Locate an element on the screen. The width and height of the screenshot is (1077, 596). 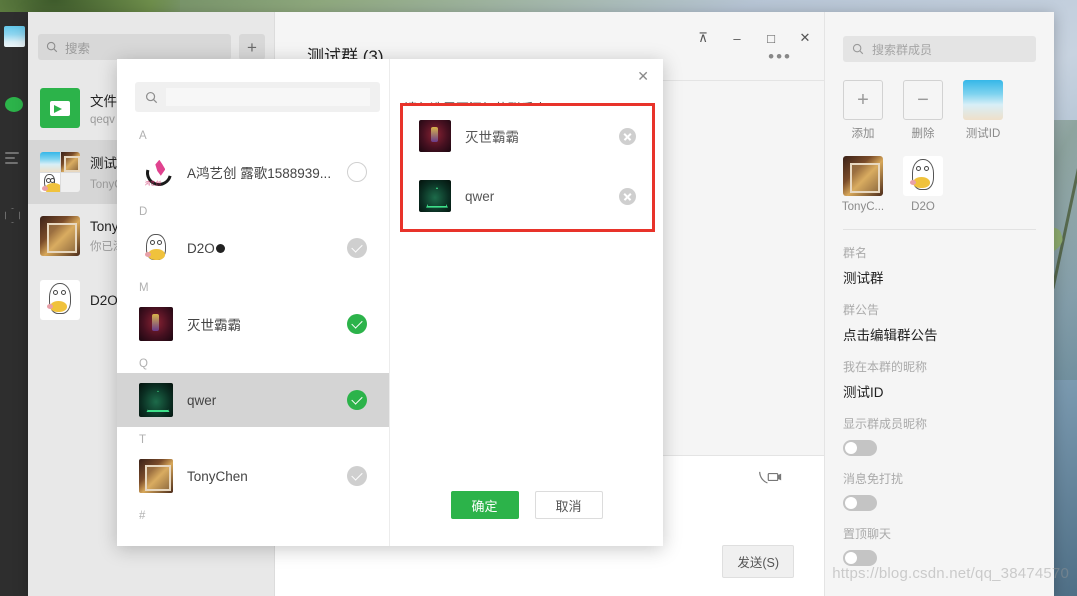
member-label: 删除 is located at coordinates (923, 134).